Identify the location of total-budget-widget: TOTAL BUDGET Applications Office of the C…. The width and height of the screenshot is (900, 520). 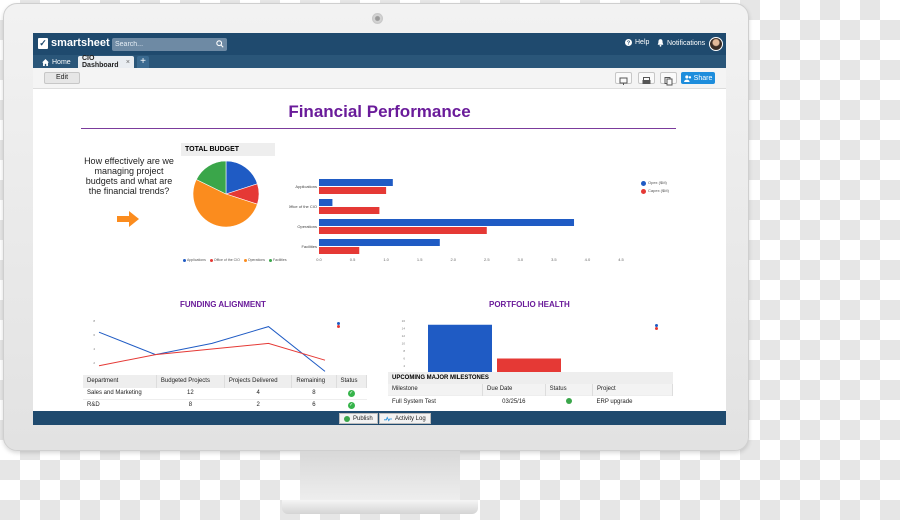
(234, 206).